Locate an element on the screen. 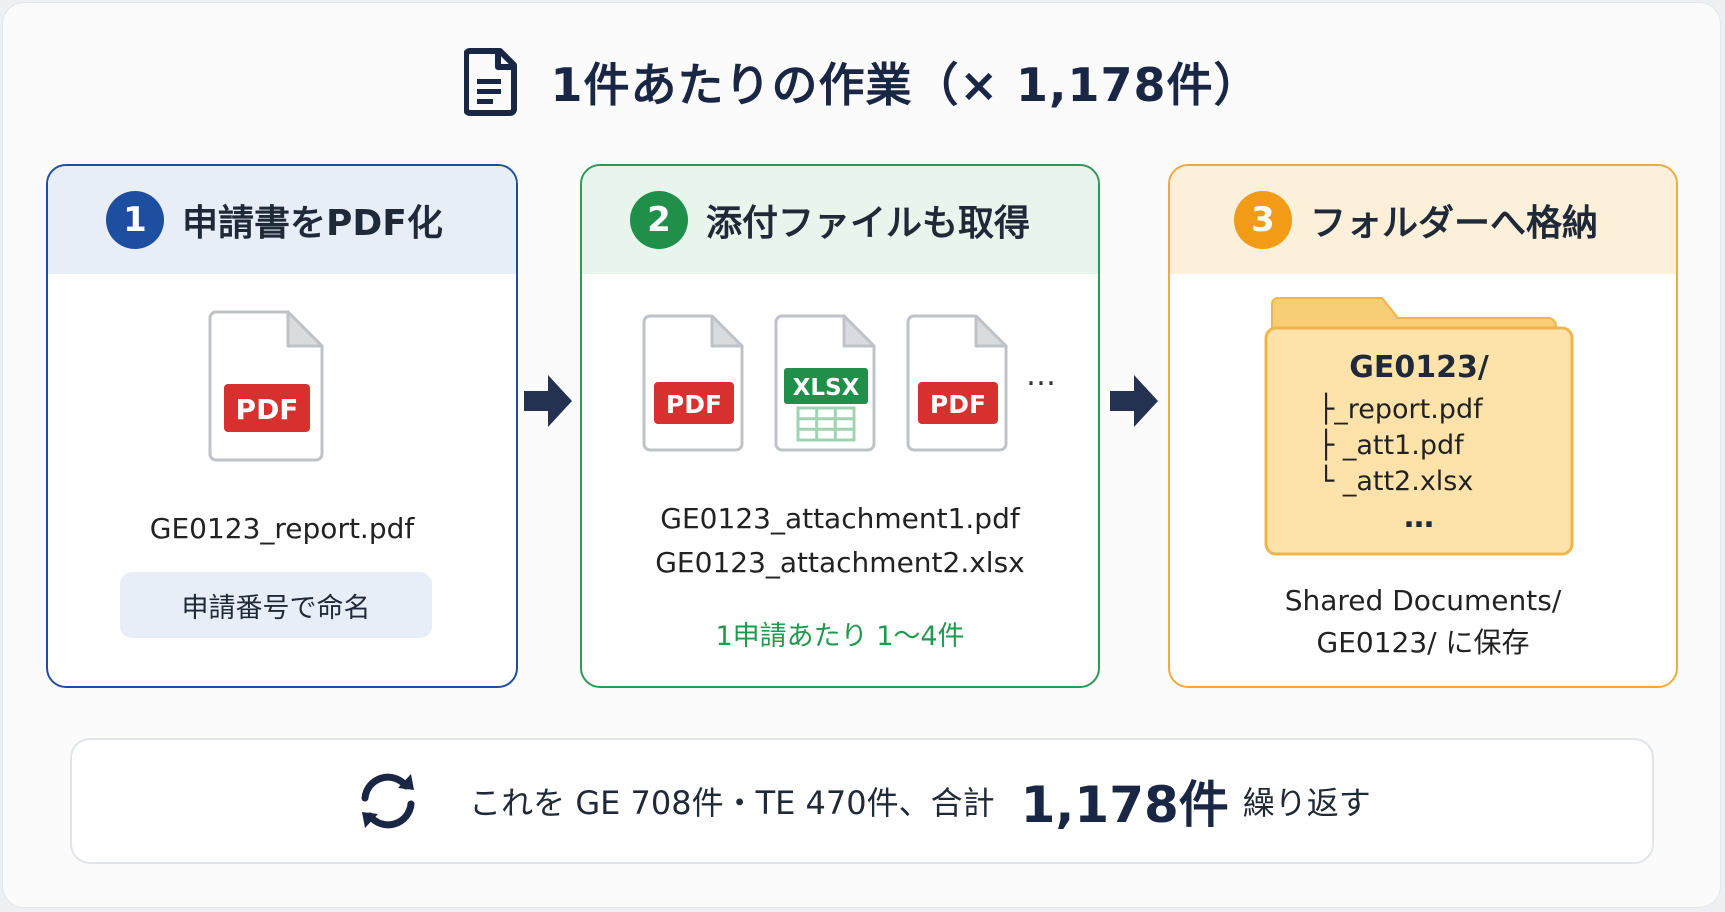 The image size is (1725, 912). save-location: Shared Documents/ GE0123/ に保存 is located at coordinates (1423, 622).